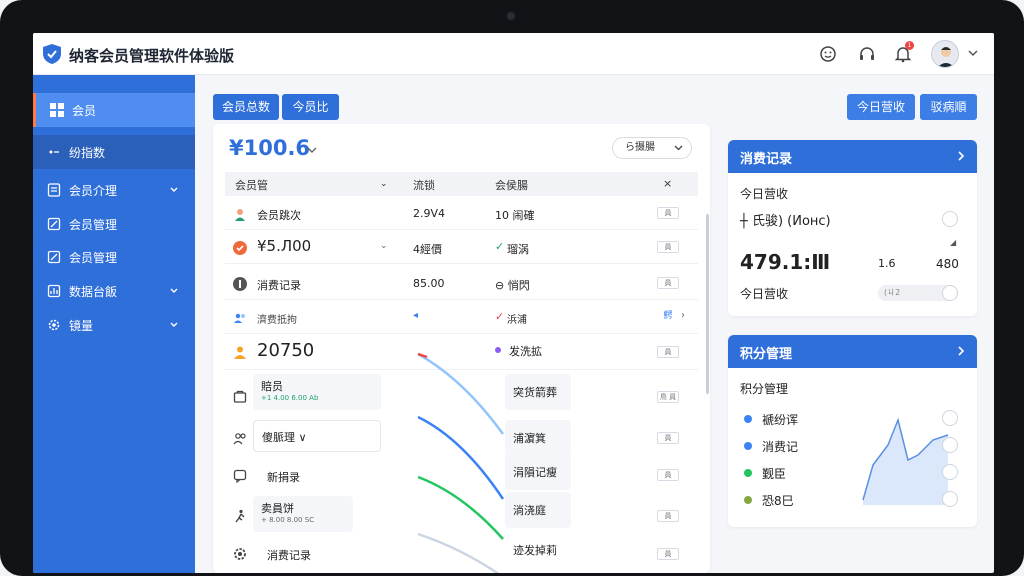 This screenshot has height=576, width=1024. What do you see at coordinates (538, 510) in the screenshot?
I see `right-chip: 淌浇庭` at bounding box center [538, 510].